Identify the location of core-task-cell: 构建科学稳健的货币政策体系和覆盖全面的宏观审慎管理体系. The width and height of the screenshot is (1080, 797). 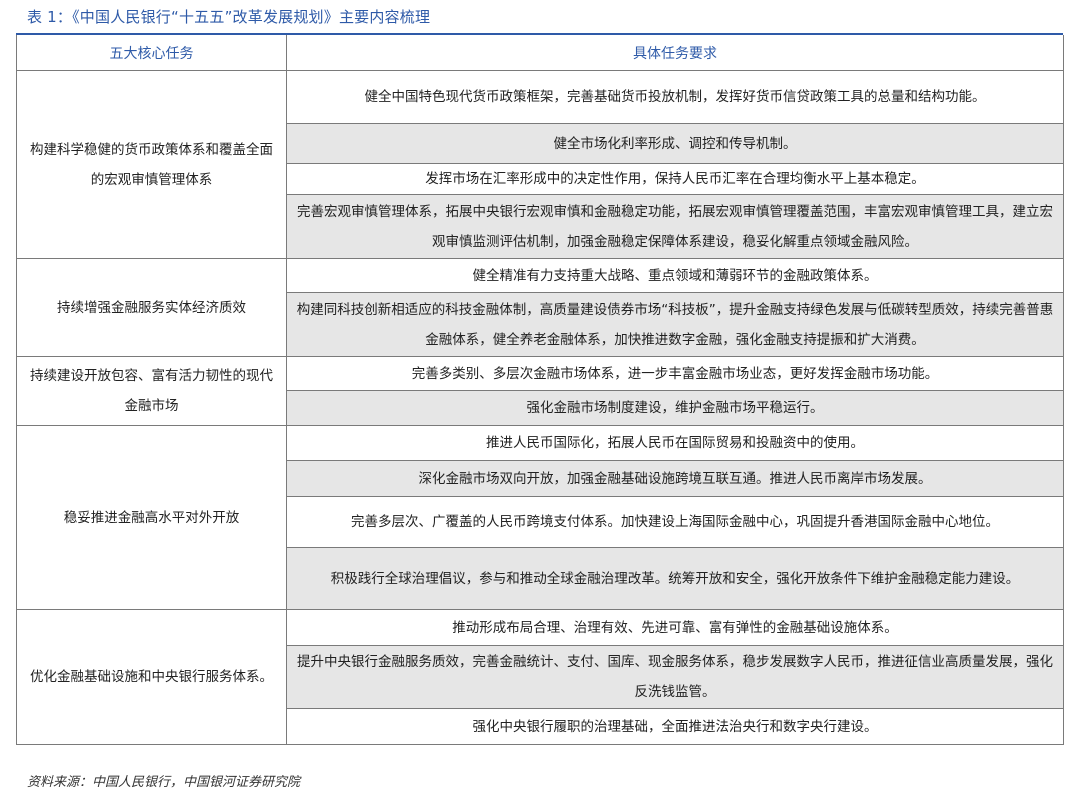
(151, 164).